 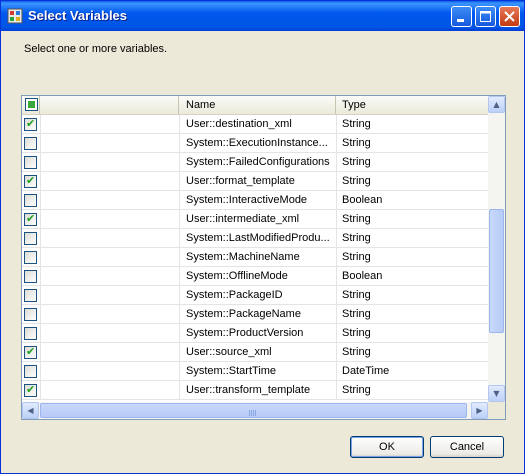 I want to click on minimize-button, so click(x=461, y=16).